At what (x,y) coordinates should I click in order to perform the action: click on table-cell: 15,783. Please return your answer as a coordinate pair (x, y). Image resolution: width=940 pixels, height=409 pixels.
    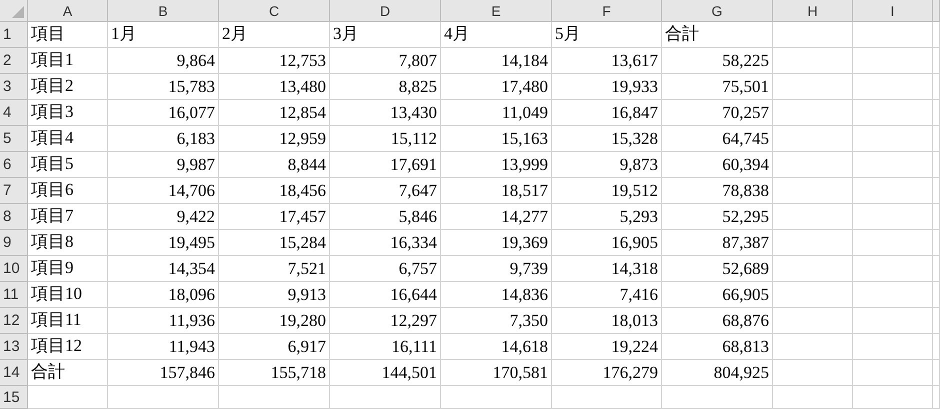
    Looking at the image, I should click on (163, 87).